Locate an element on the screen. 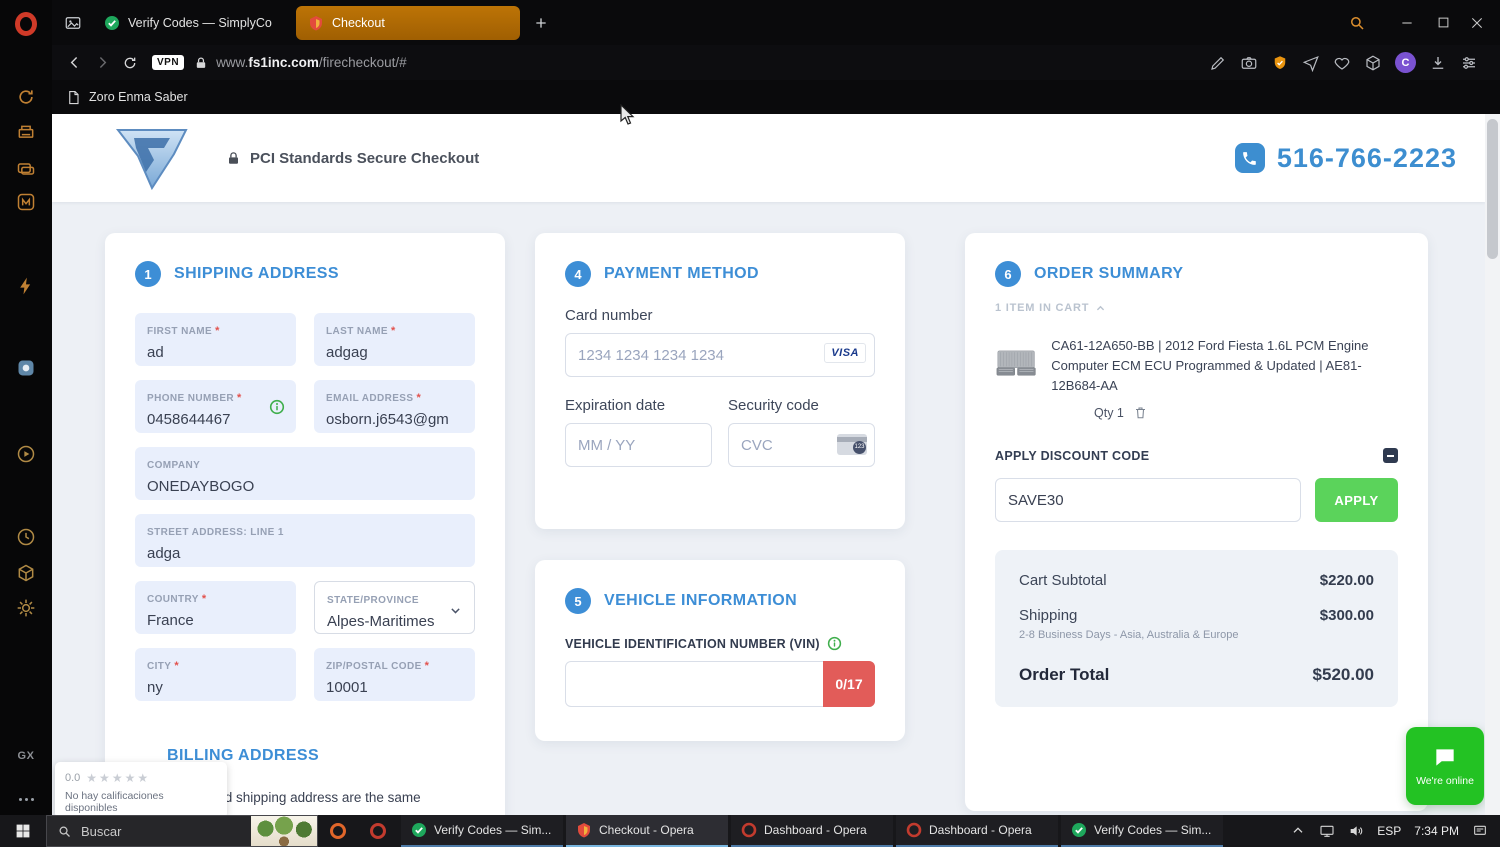 Image resolution: width=1500 pixels, height=847 pixels. mouse-cursor is located at coordinates (627, 114).